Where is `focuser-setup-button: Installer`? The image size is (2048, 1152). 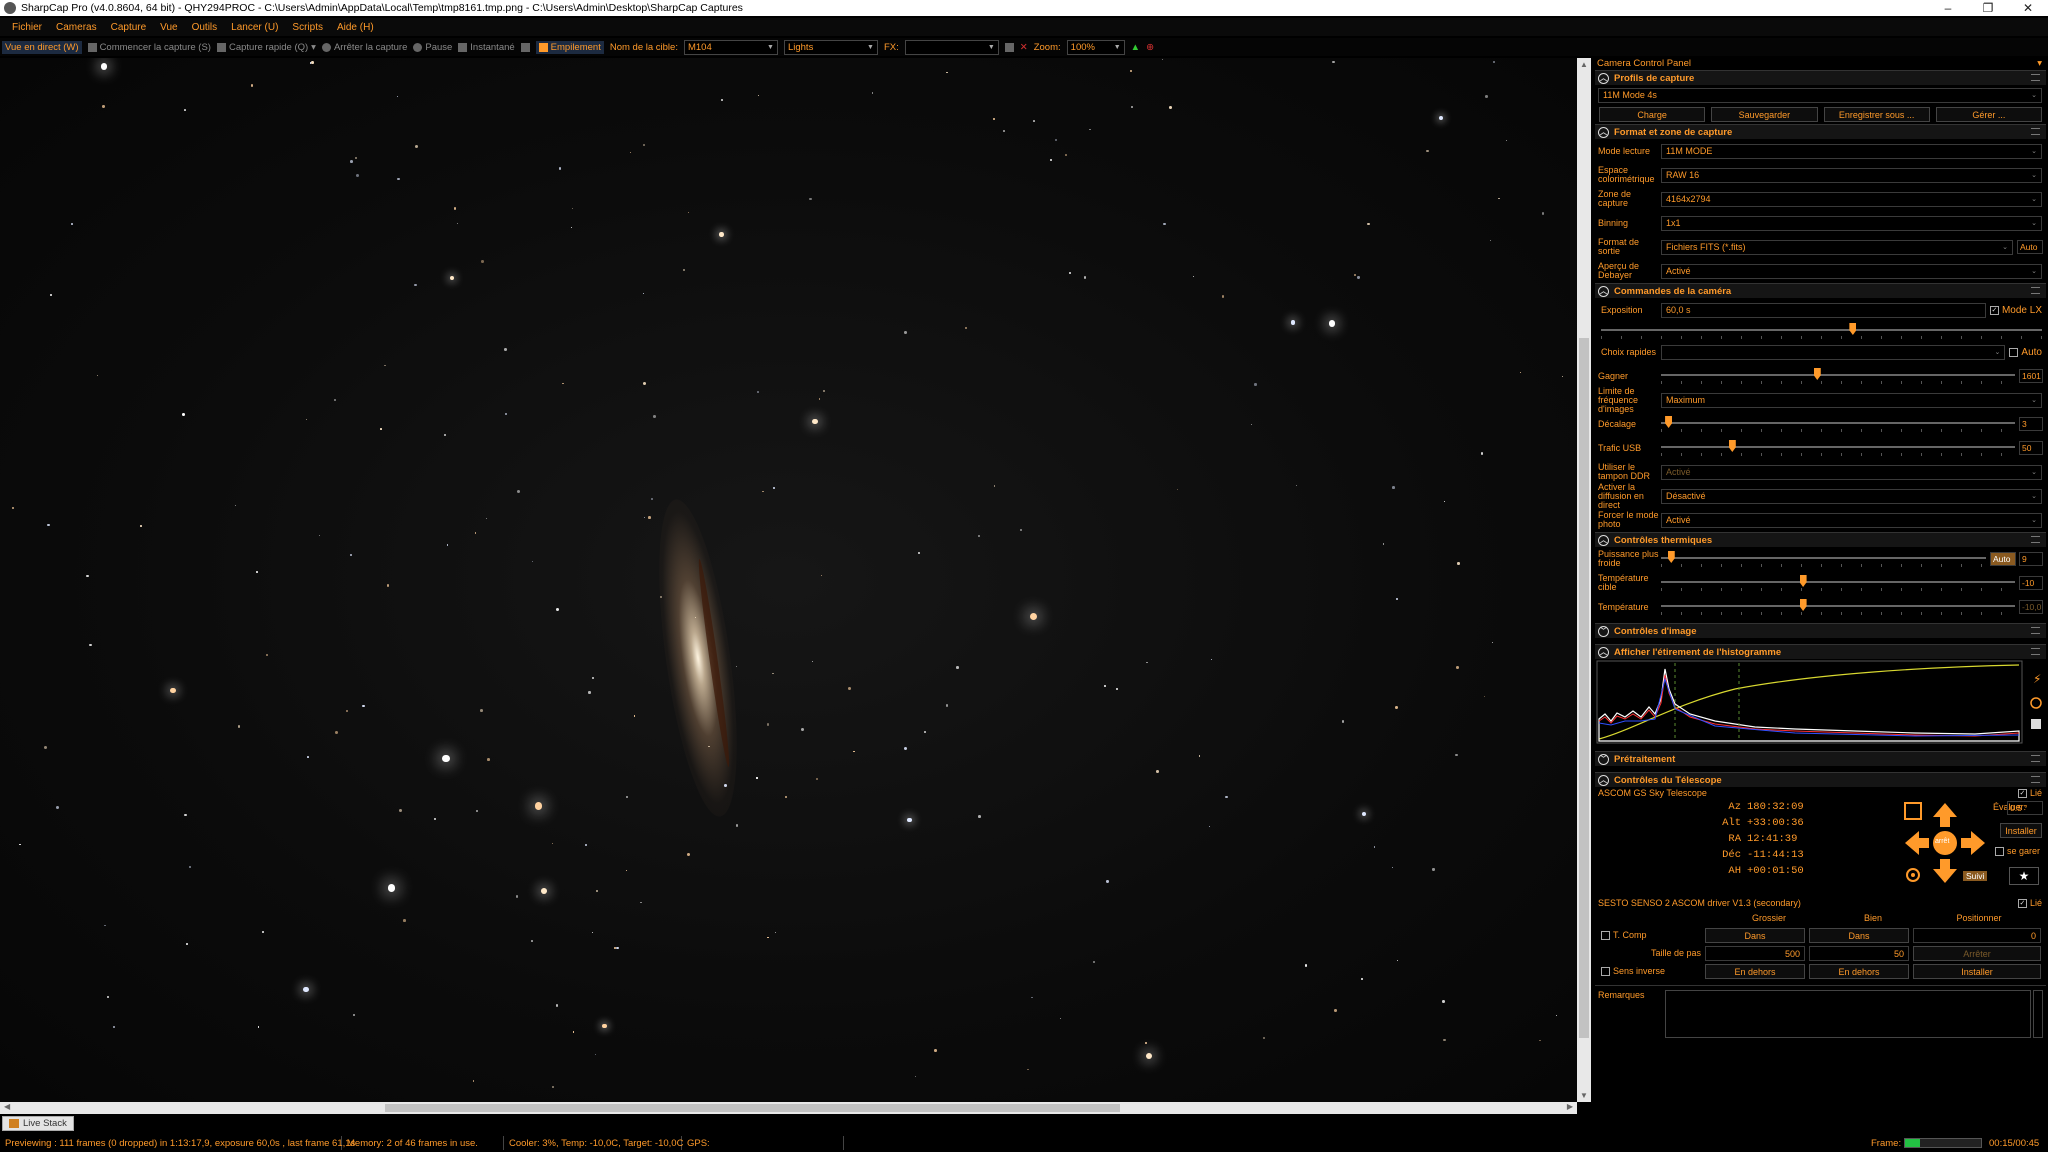 focuser-setup-button: Installer is located at coordinates (1977, 971).